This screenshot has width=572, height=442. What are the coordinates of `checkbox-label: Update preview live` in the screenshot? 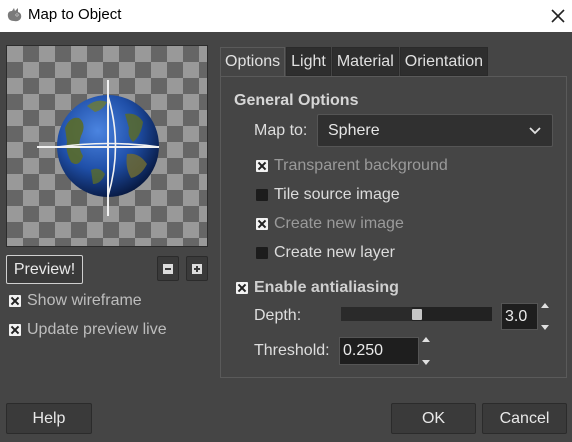 It's located at (97, 329).